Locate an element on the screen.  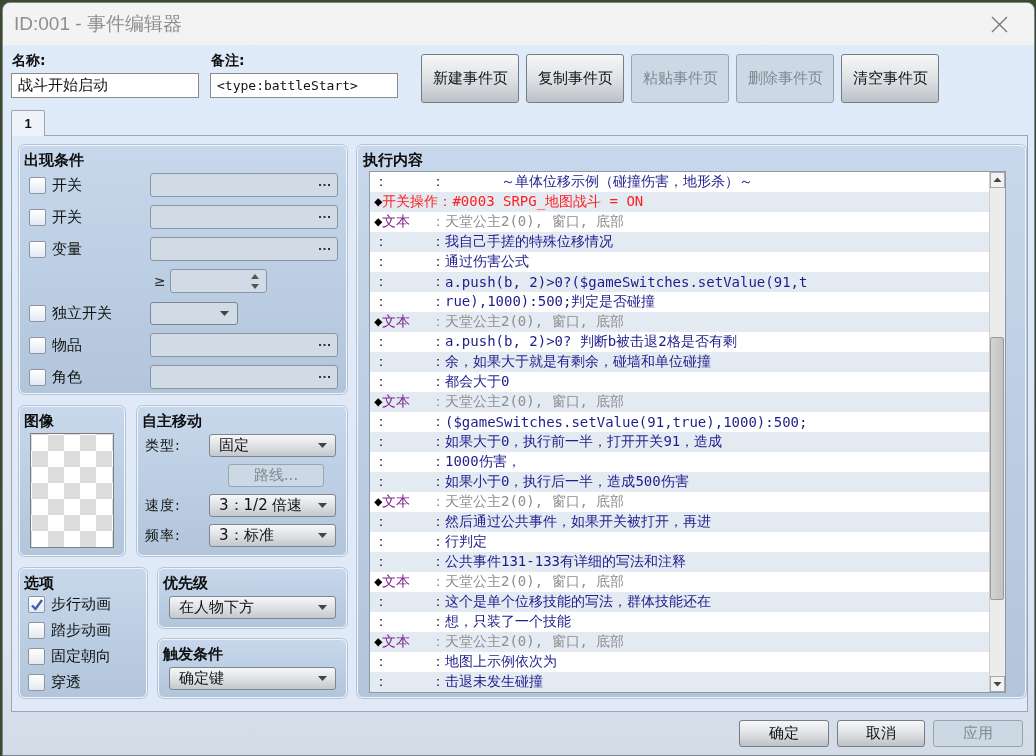
field-label: 名称: is located at coordinates (29, 60).